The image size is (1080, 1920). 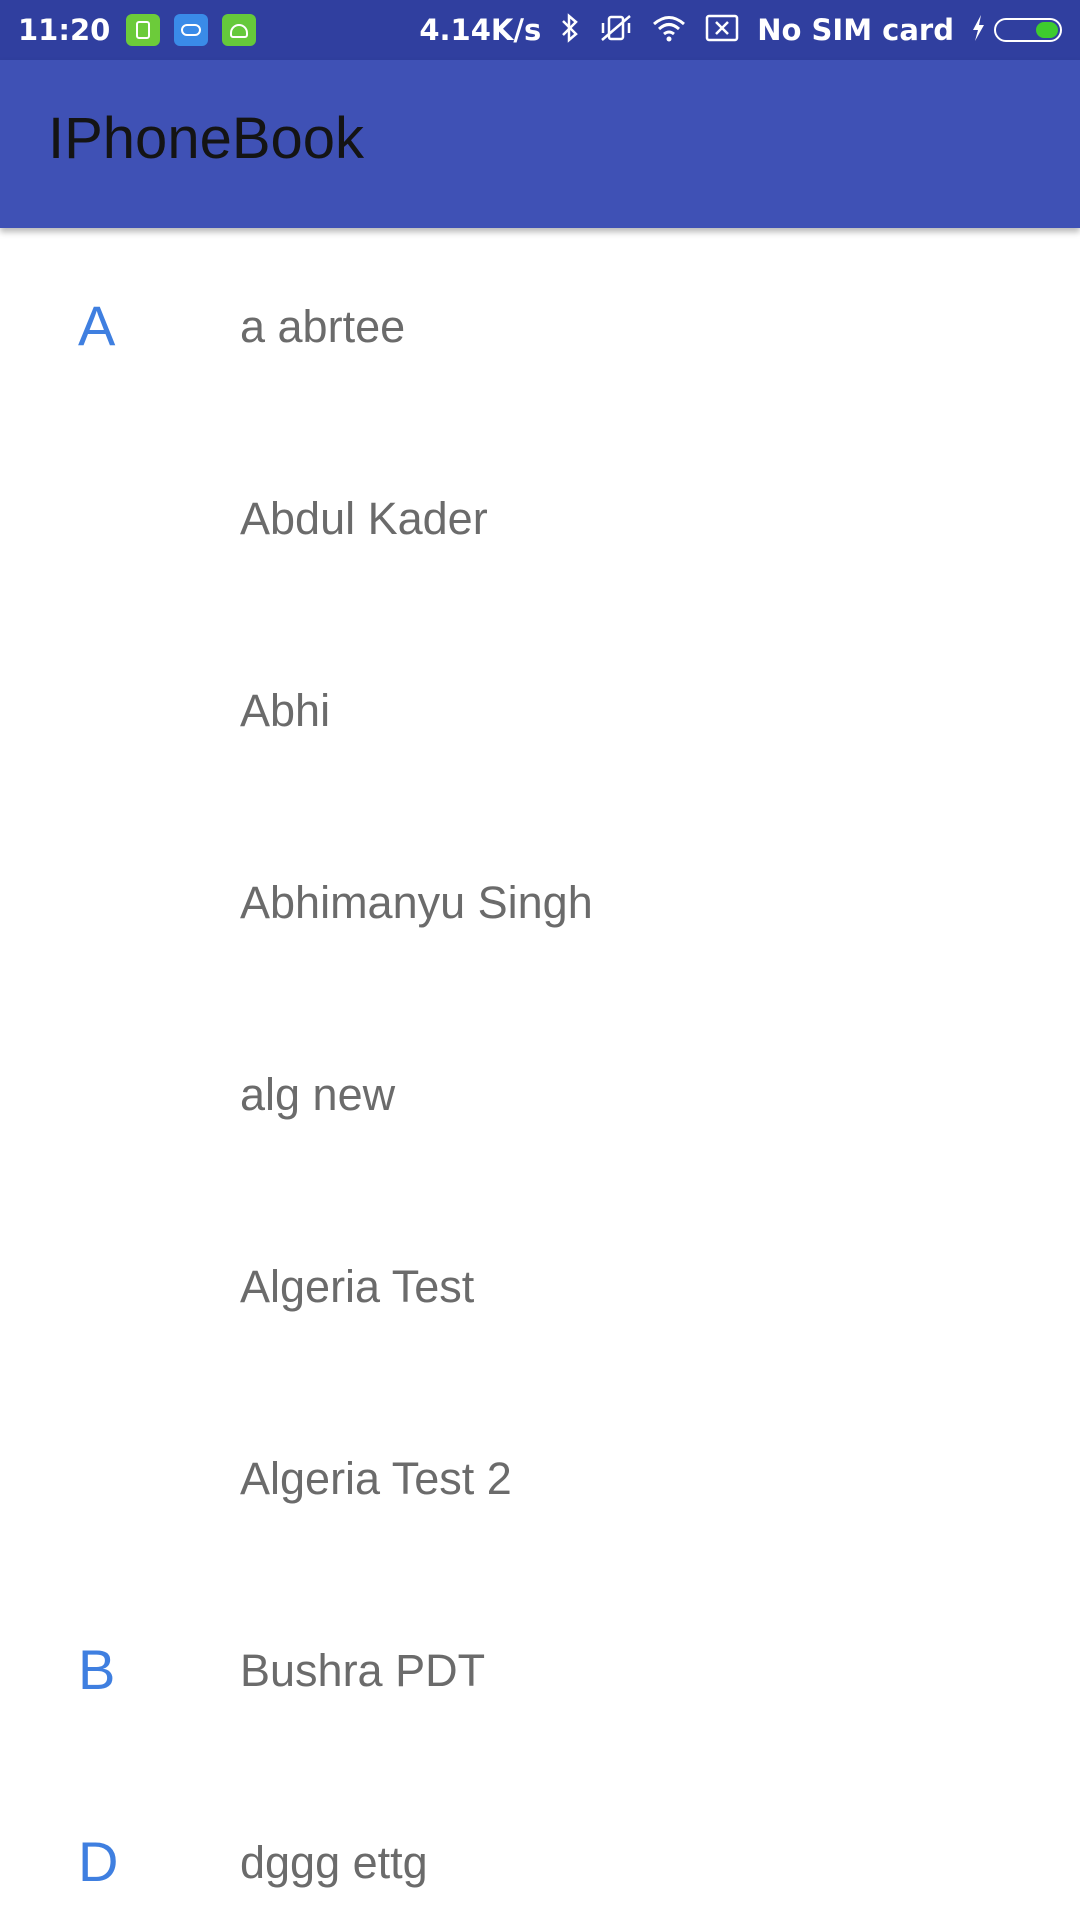 I want to click on battery-level, so click(x=1047, y=30).